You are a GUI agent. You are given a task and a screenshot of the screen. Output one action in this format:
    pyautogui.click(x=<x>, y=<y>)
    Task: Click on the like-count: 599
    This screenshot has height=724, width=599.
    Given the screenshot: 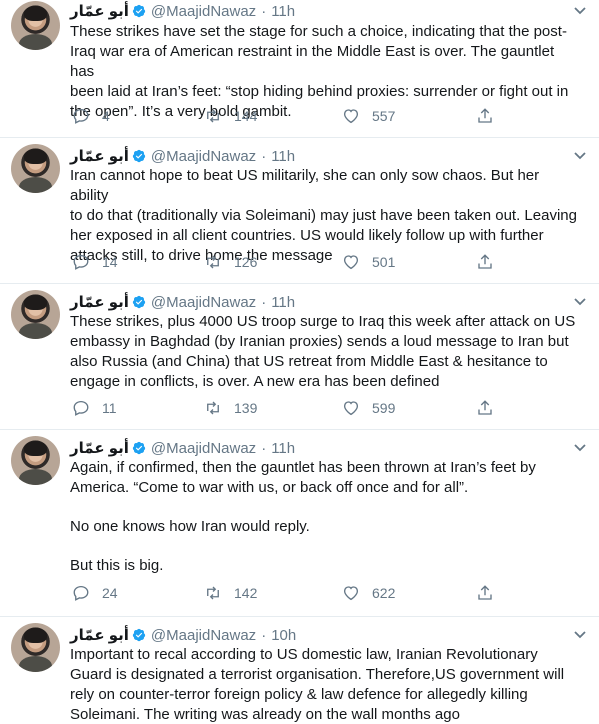 What is the action you would take?
    pyautogui.click(x=384, y=408)
    